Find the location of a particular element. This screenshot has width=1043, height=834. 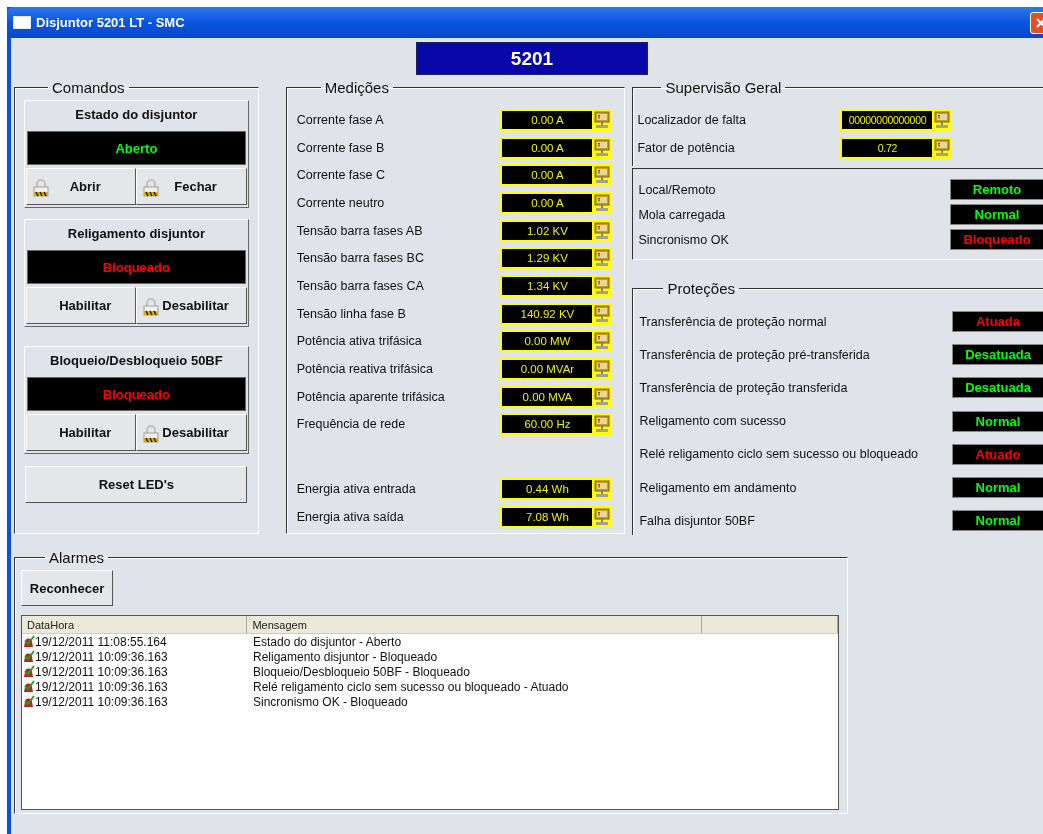

acknowledge-button: Reconhecer is located at coordinates (67, 588).